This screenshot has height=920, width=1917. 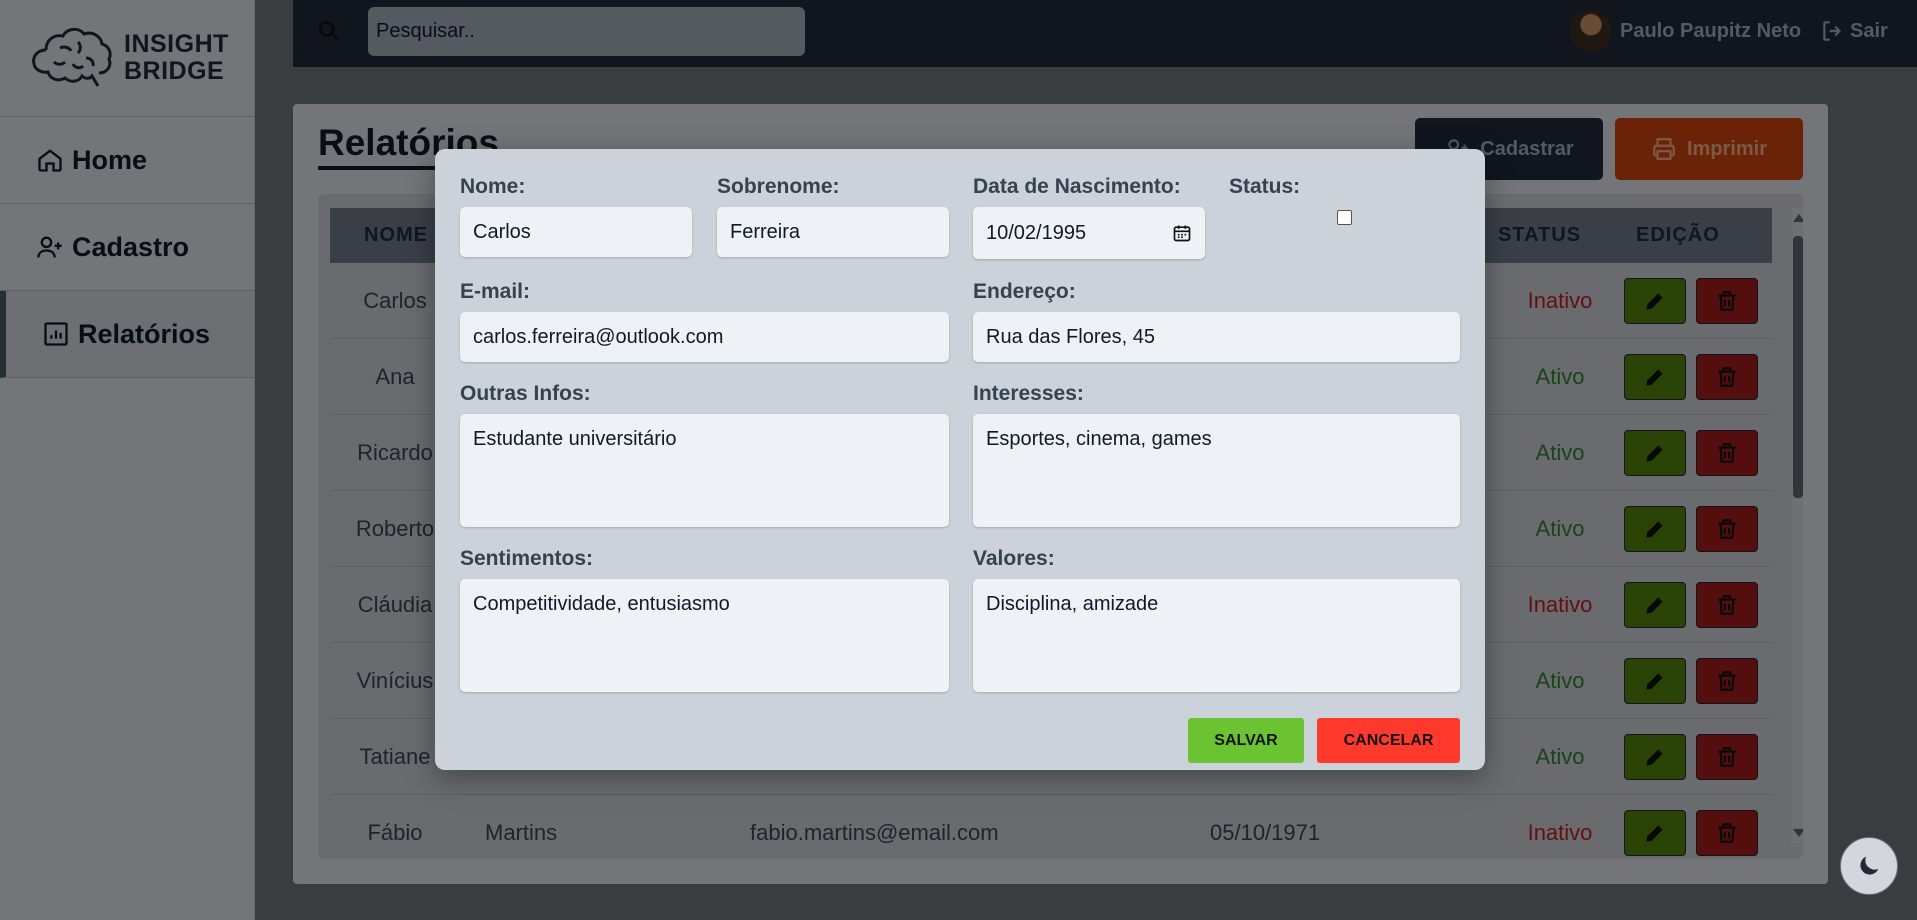 What do you see at coordinates (1028, 393) in the screenshot?
I see `interesses-label: Interesses:` at bounding box center [1028, 393].